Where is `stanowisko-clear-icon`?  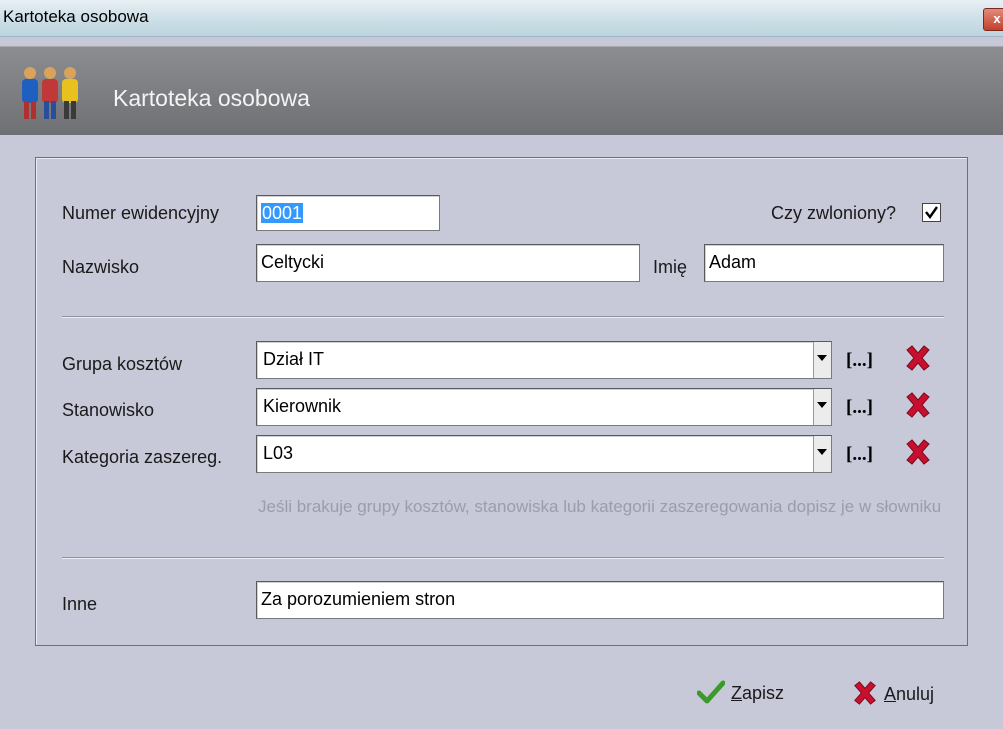 stanowisko-clear-icon is located at coordinates (918, 405).